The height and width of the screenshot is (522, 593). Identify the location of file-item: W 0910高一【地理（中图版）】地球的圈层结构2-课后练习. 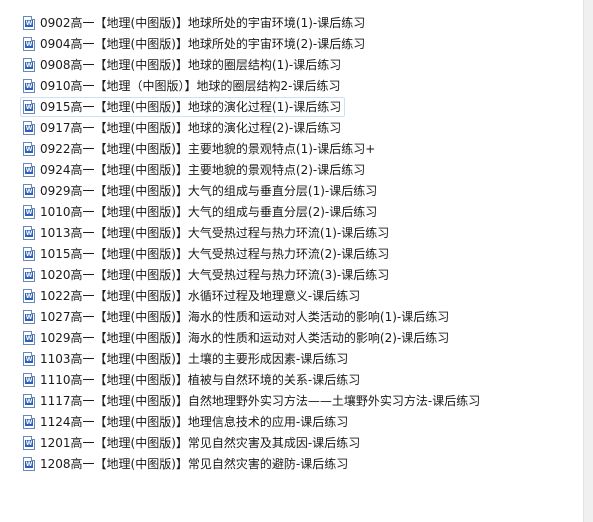
(182, 86).